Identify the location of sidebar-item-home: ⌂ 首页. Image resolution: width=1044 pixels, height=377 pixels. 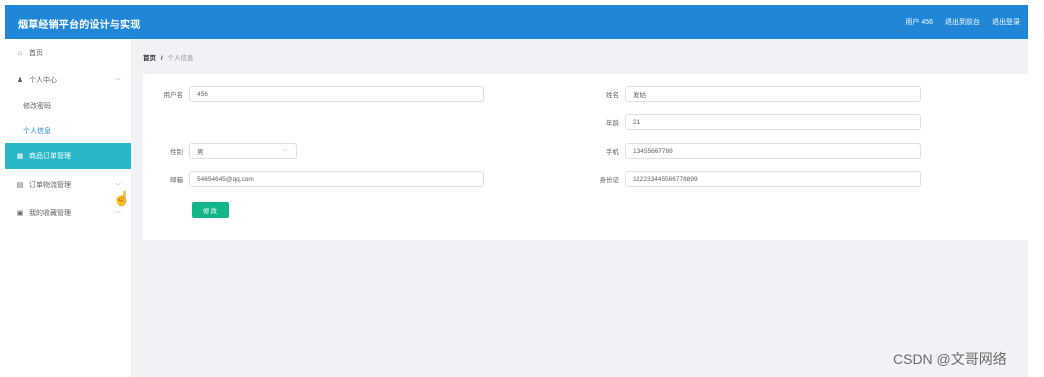
(68, 53).